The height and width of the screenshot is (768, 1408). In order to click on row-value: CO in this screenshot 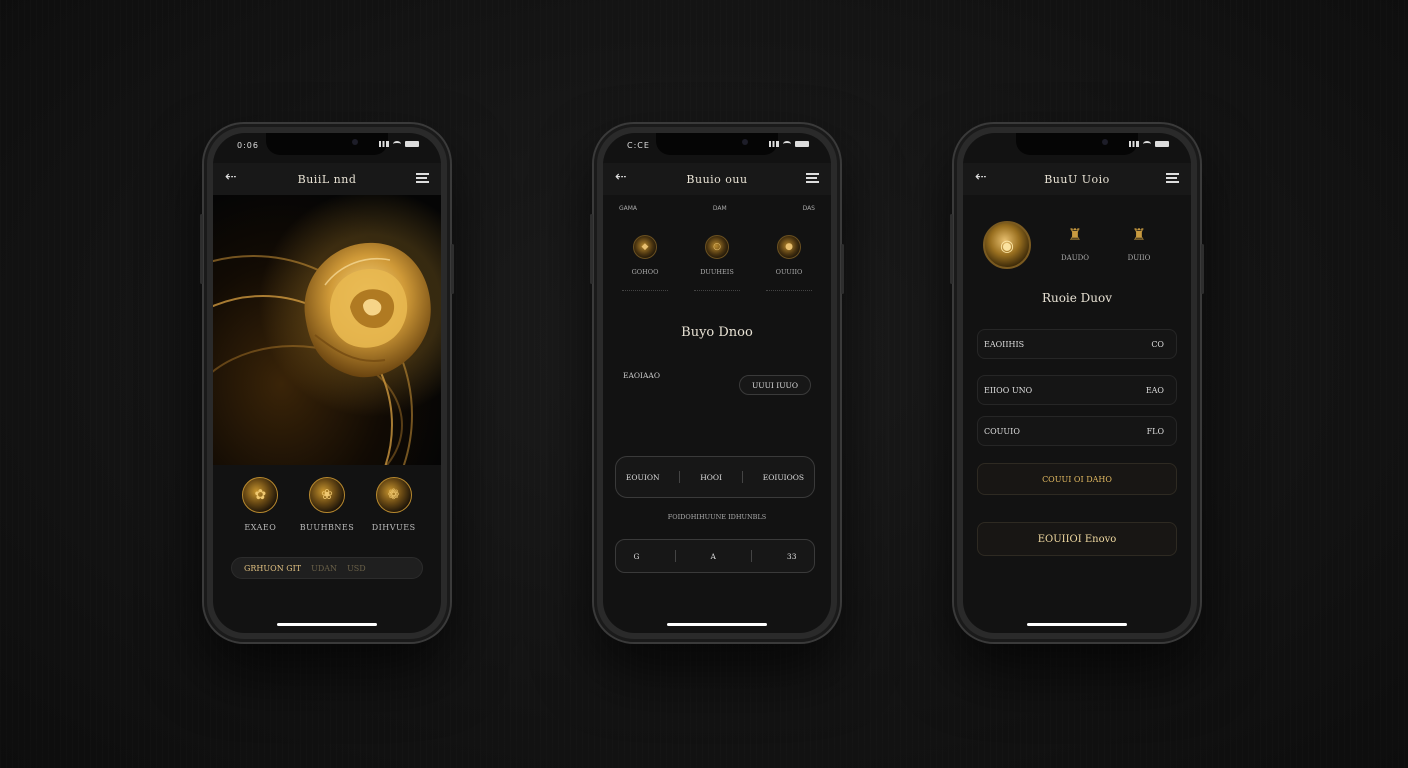, I will do `click(1157, 344)`.